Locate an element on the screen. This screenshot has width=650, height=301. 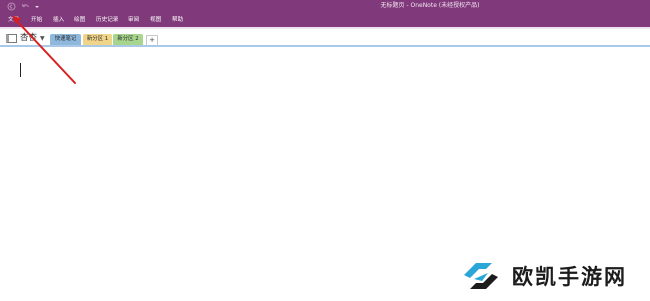
window-title: 无标题页 - OneNote (未经授权产品) is located at coordinates (430, 5).